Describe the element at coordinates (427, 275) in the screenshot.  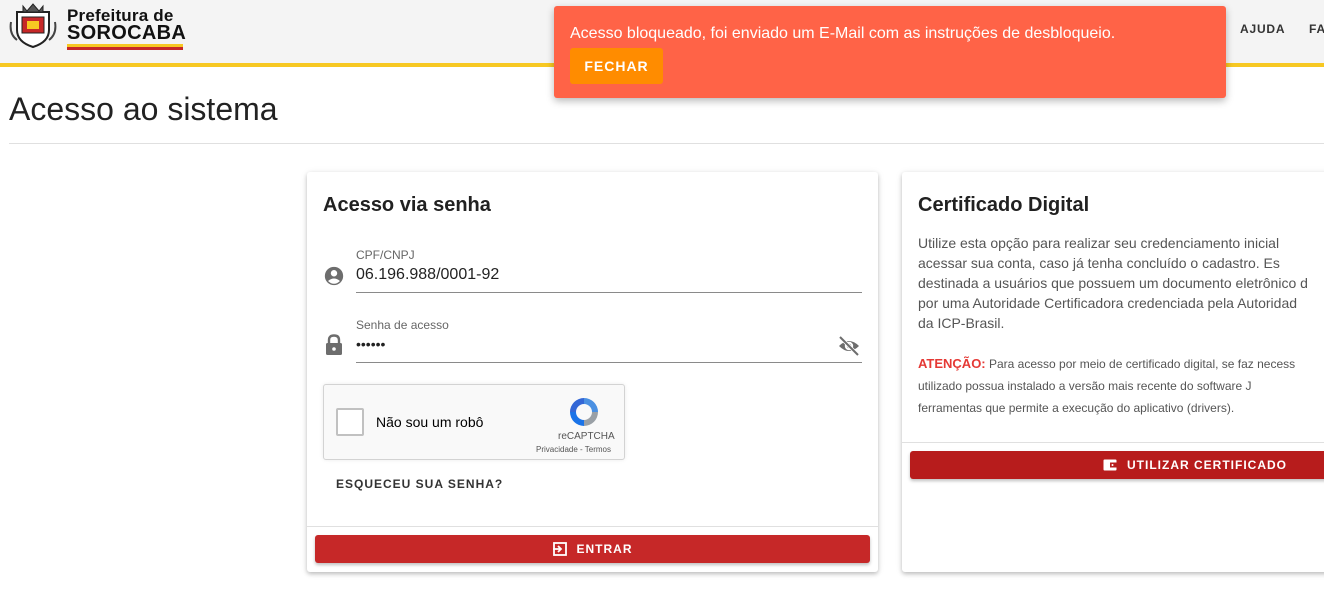
I see `cpf-input: 06.196.988/0001-92` at that location.